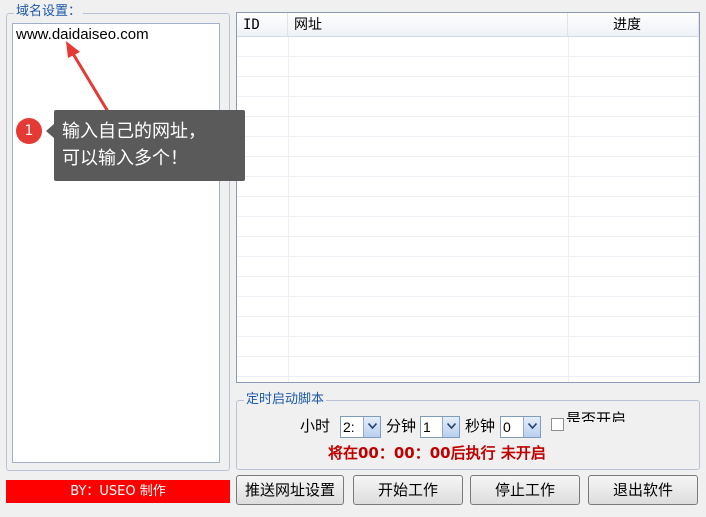 The image size is (706, 517). I want to click on stop-work-button: 停止工作, so click(525, 490).